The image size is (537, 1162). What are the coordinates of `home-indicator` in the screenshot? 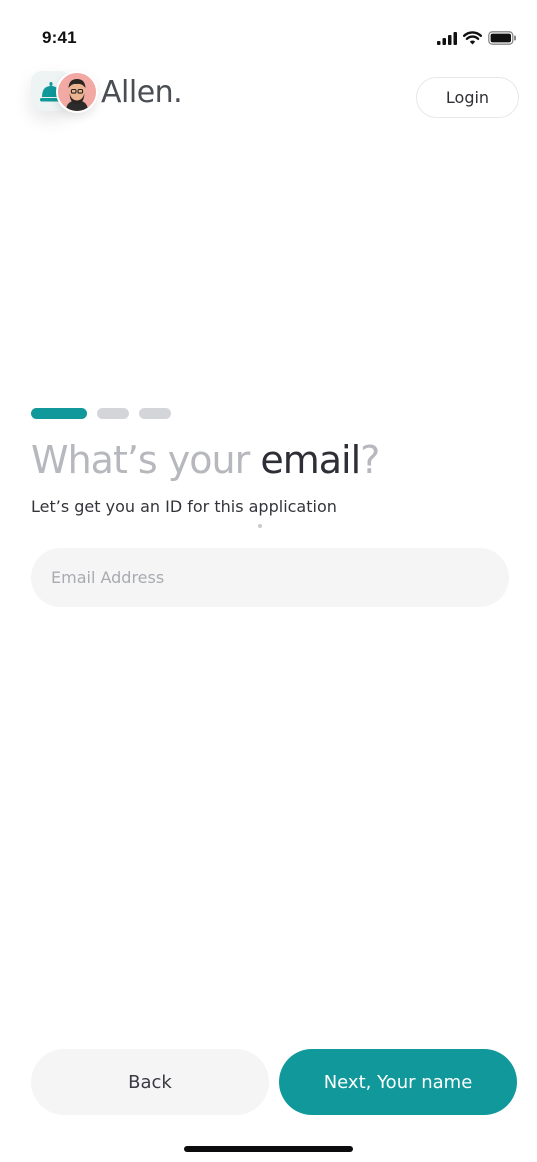 It's located at (268, 1149).